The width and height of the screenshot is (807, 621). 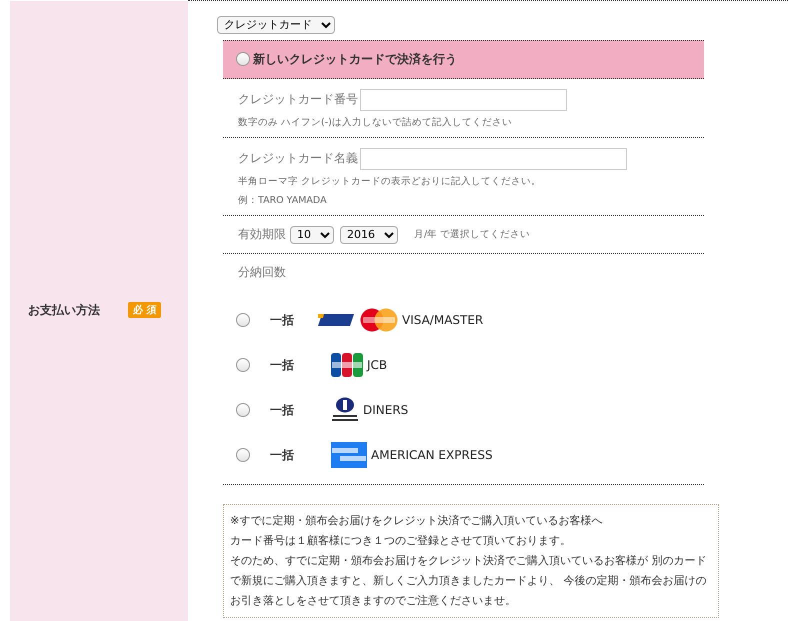 I want to click on card-name-field, so click(x=493, y=159).